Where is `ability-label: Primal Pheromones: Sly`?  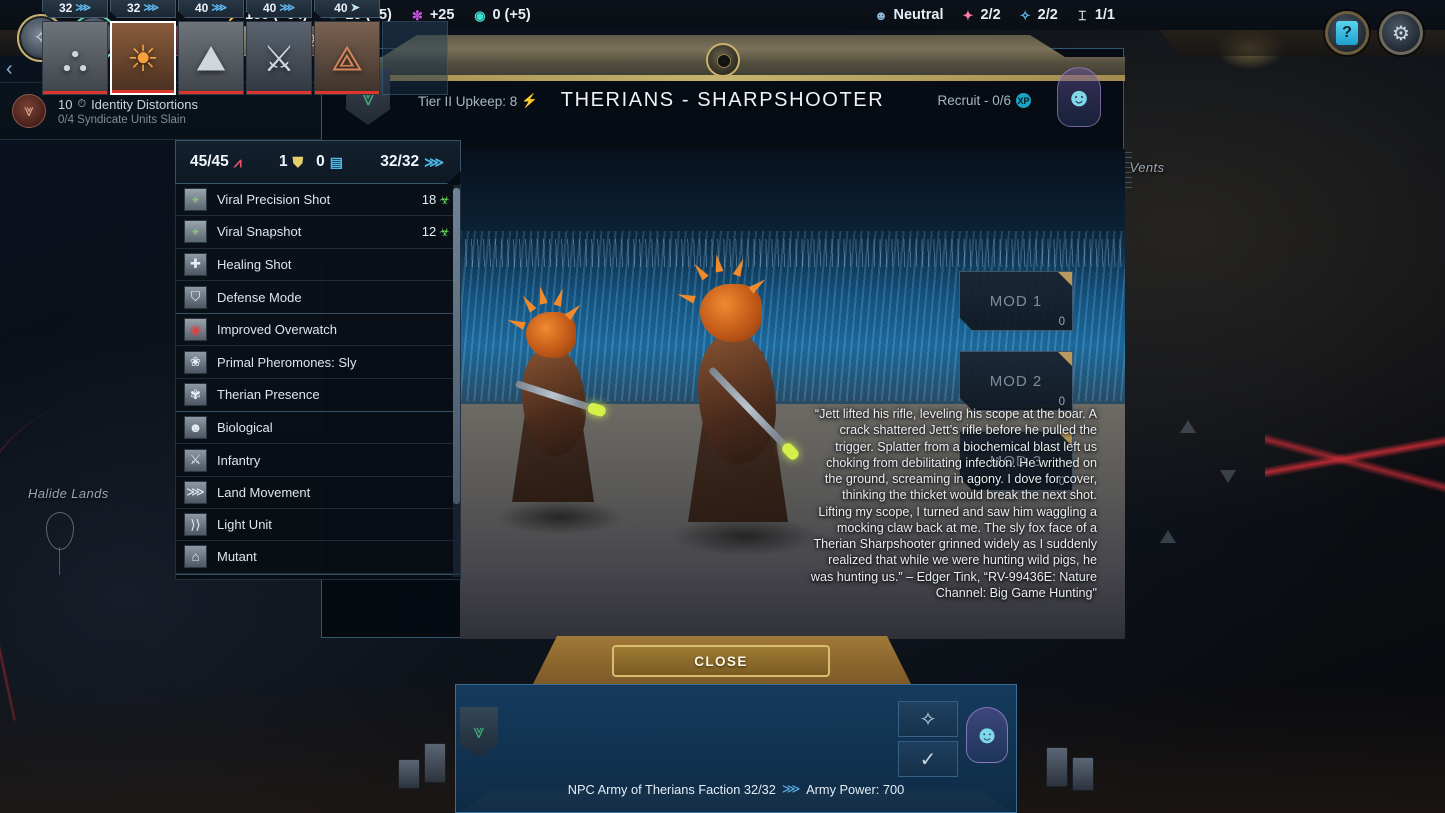 ability-label: Primal Pheromones: Sly is located at coordinates (287, 362).